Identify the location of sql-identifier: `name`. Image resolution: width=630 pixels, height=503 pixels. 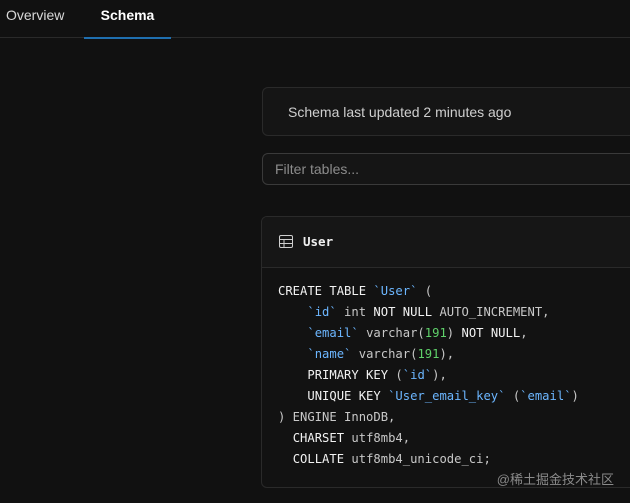
(329, 354).